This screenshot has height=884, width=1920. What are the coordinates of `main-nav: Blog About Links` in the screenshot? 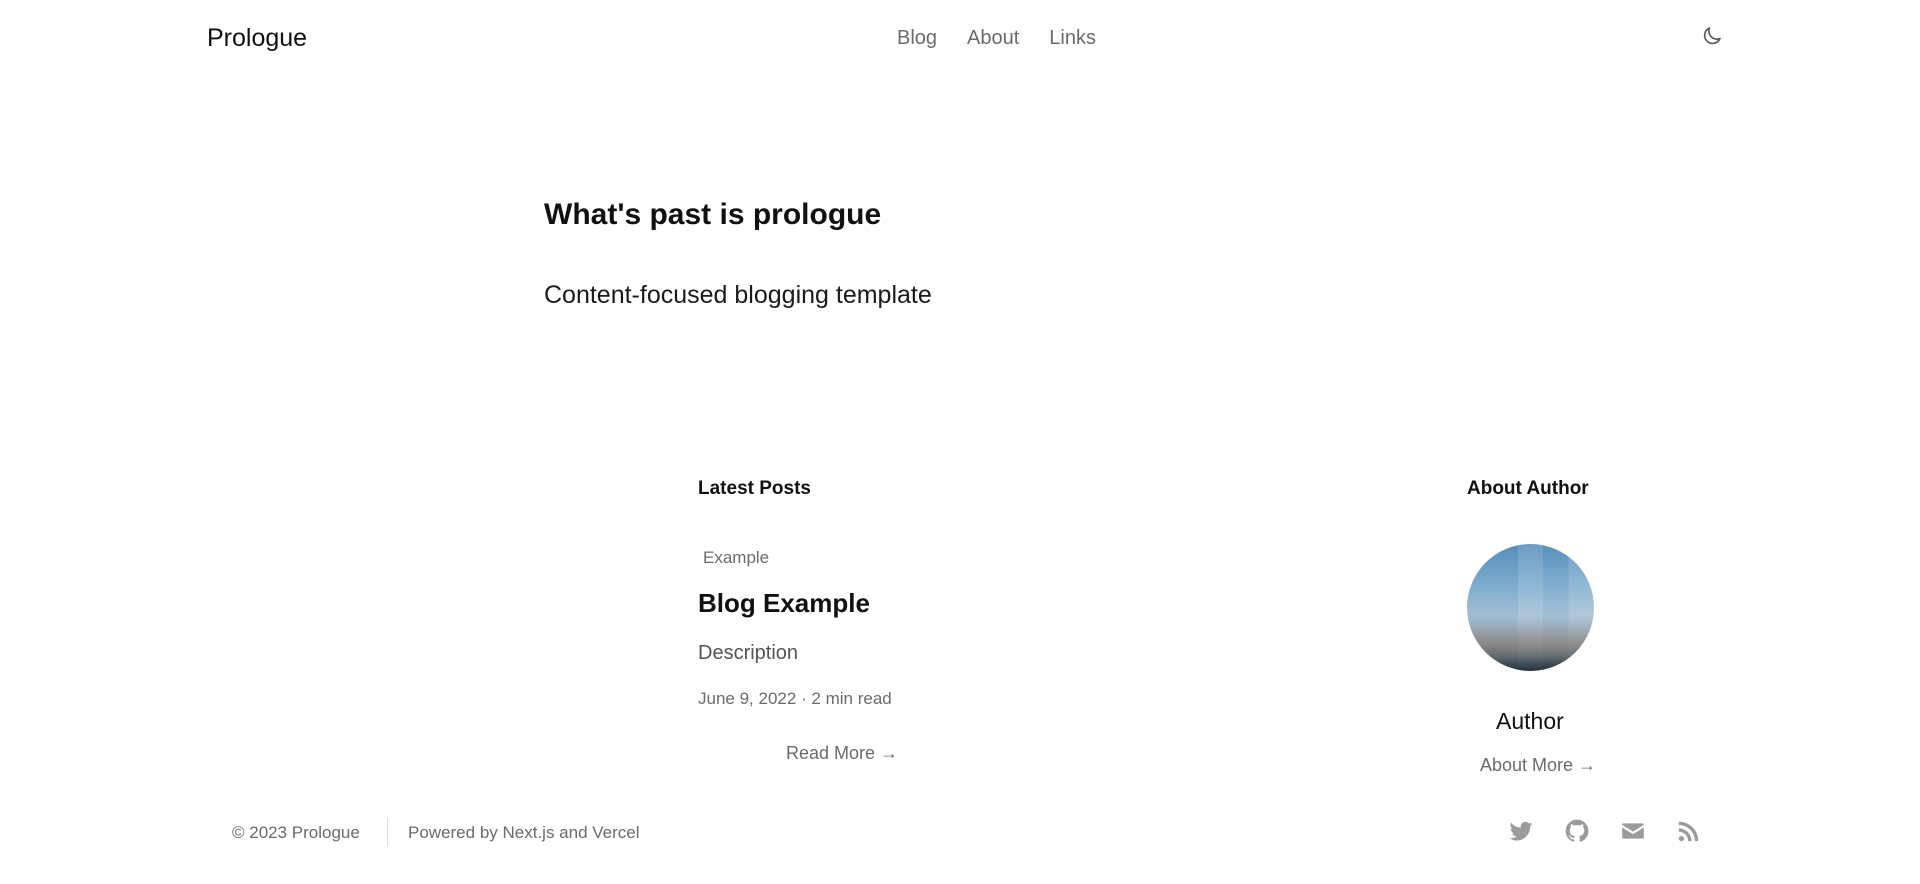 It's located at (996, 38).